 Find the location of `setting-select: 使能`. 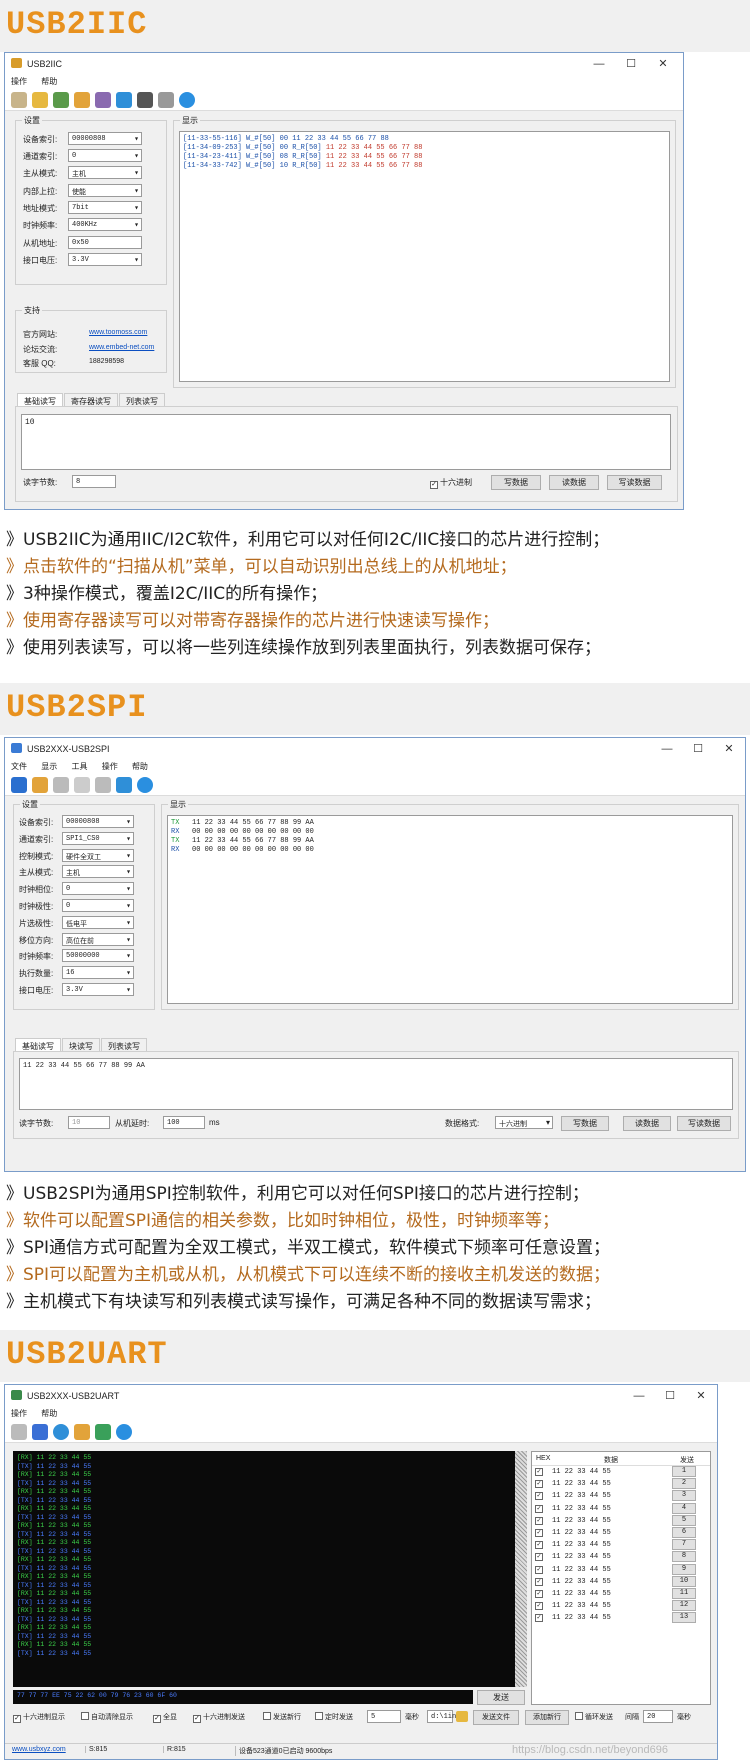

setting-select: 使能 is located at coordinates (105, 190).